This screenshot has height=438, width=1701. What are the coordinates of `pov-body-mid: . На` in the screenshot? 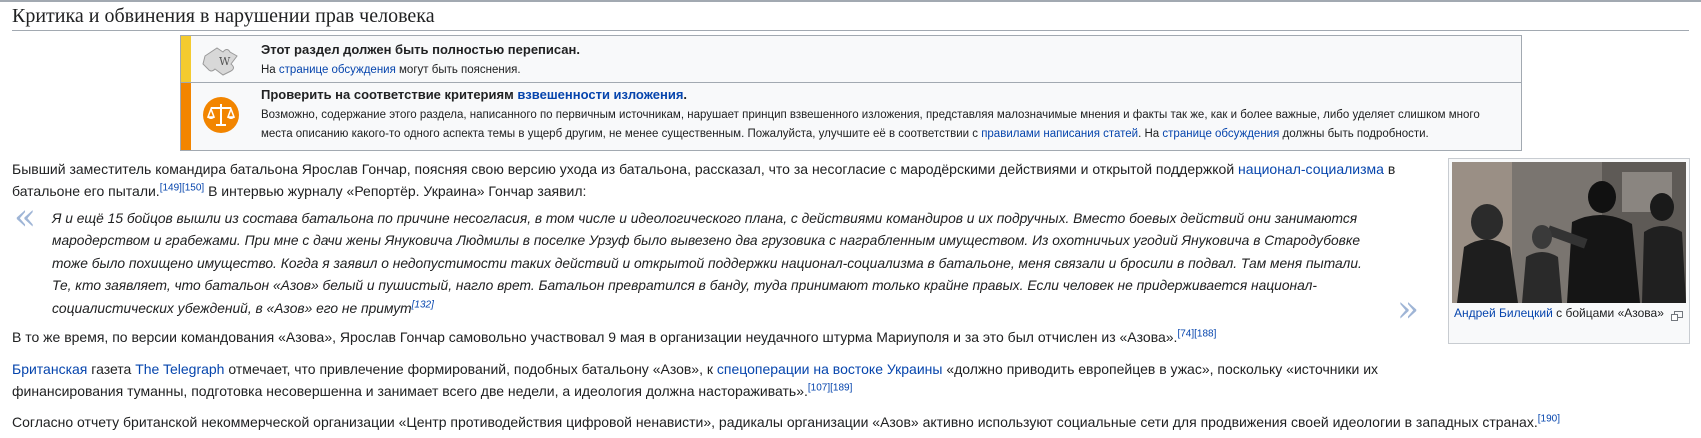 It's located at (1150, 134).